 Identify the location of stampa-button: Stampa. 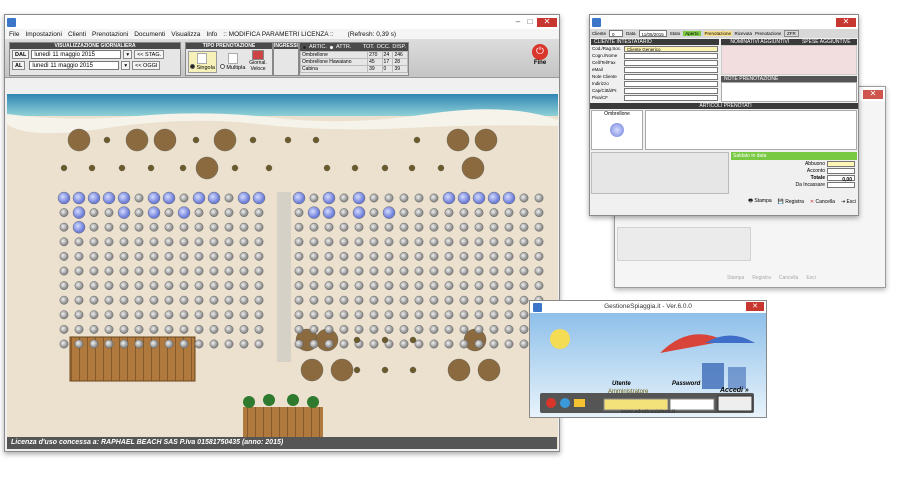
(735, 278).